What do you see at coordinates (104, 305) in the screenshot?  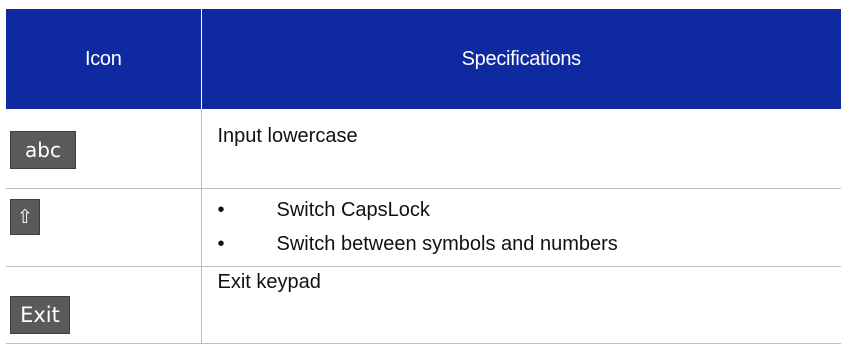 I see `icon-cell: Exit` at bounding box center [104, 305].